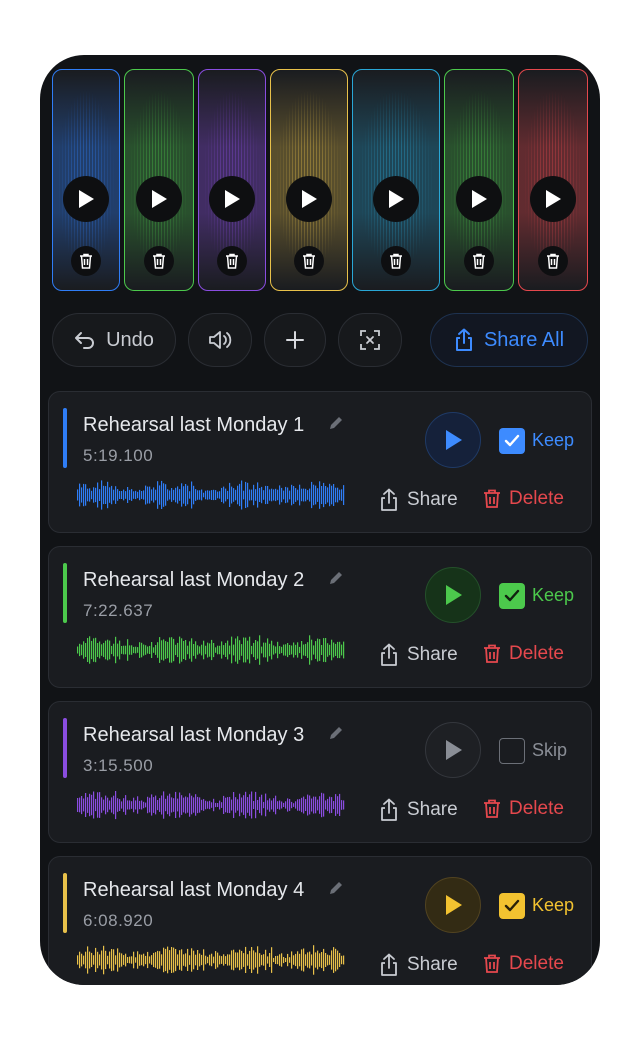 Image resolution: width=640 pixels, height=1040 pixels. I want to click on volume-button, so click(220, 340).